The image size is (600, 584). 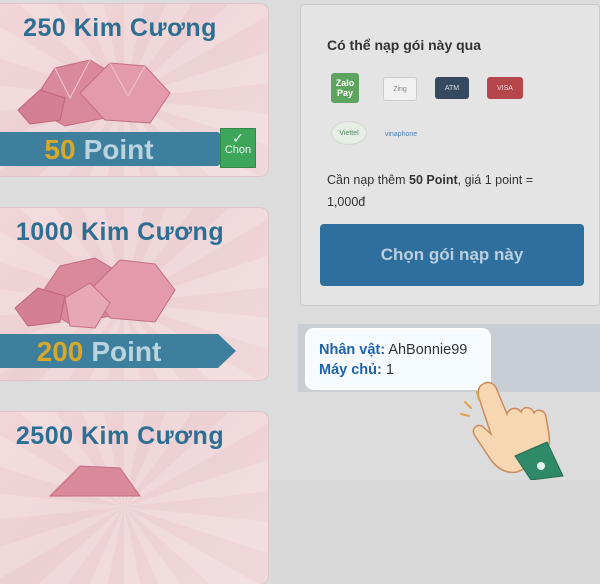 I want to click on package-card-250: 250 Kim Cương 50 Point ✓ Chọn, so click(x=134, y=90).